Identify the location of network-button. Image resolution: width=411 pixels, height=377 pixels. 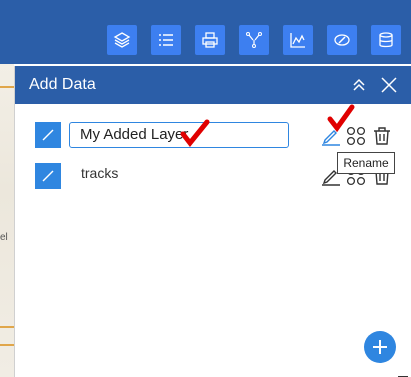
(254, 40).